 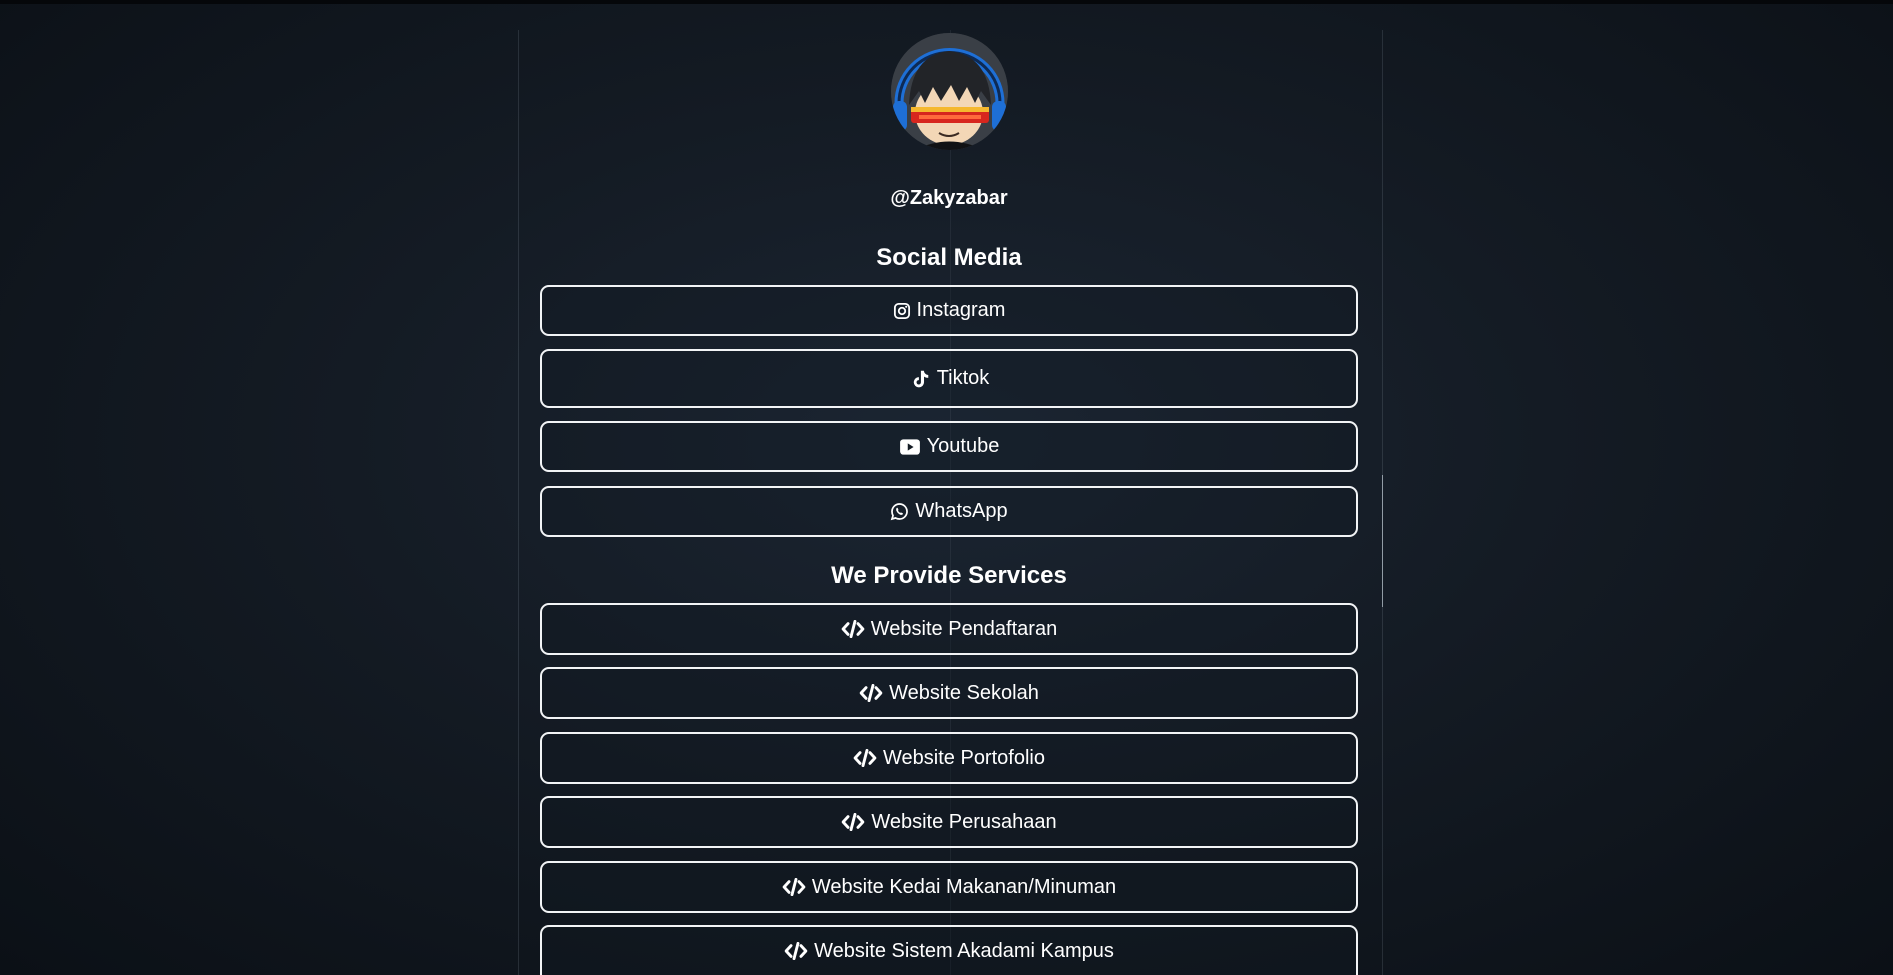 I want to click on service-link-label: Website Sistem Akadami Kampus, so click(x=964, y=950).